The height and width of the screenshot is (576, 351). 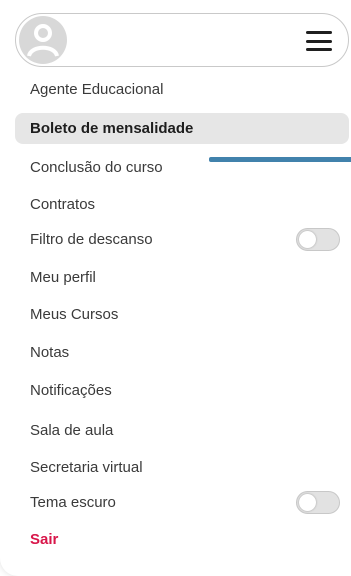 I want to click on menu-item-label: Meus Cursos, so click(x=74, y=314).